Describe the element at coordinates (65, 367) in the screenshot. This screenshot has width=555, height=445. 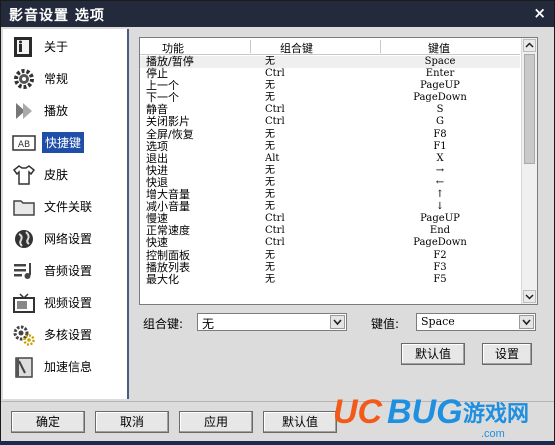
I see `sidebar-item-accel-info: 加速信息` at that location.